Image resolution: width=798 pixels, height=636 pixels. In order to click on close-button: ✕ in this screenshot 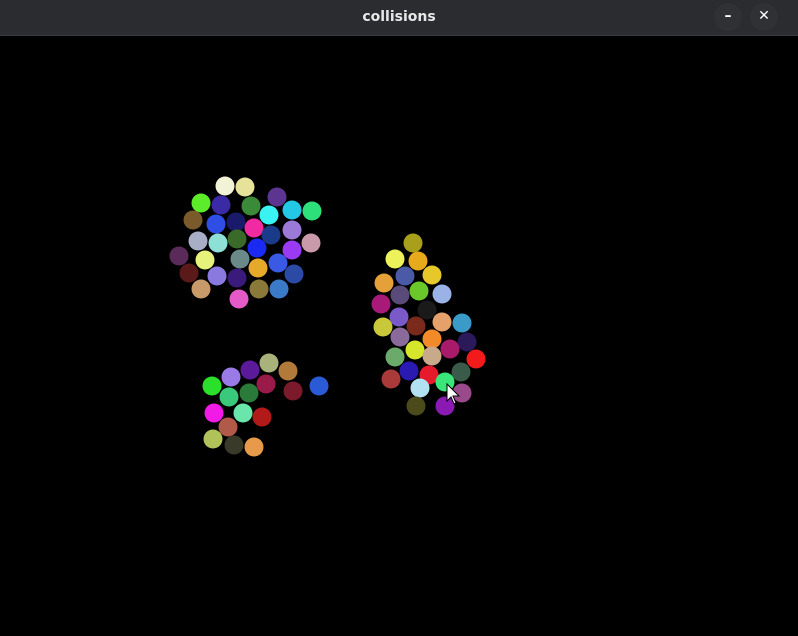, I will do `click(764, 17)`.